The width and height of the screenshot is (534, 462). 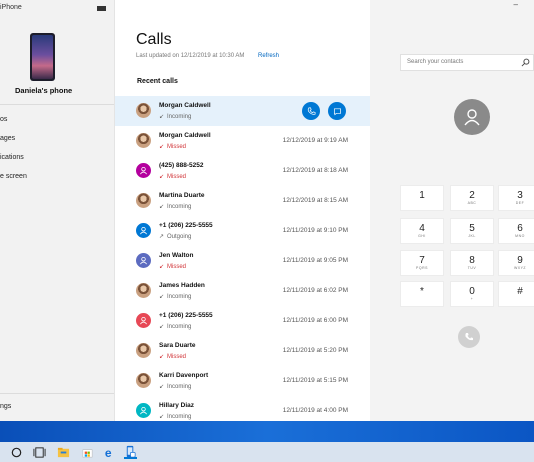 What do you see at coordinates (186, 225) in the screenshot?
I see `caller-name: +1 (206) 225-5555` at bounding box center [186, 225].